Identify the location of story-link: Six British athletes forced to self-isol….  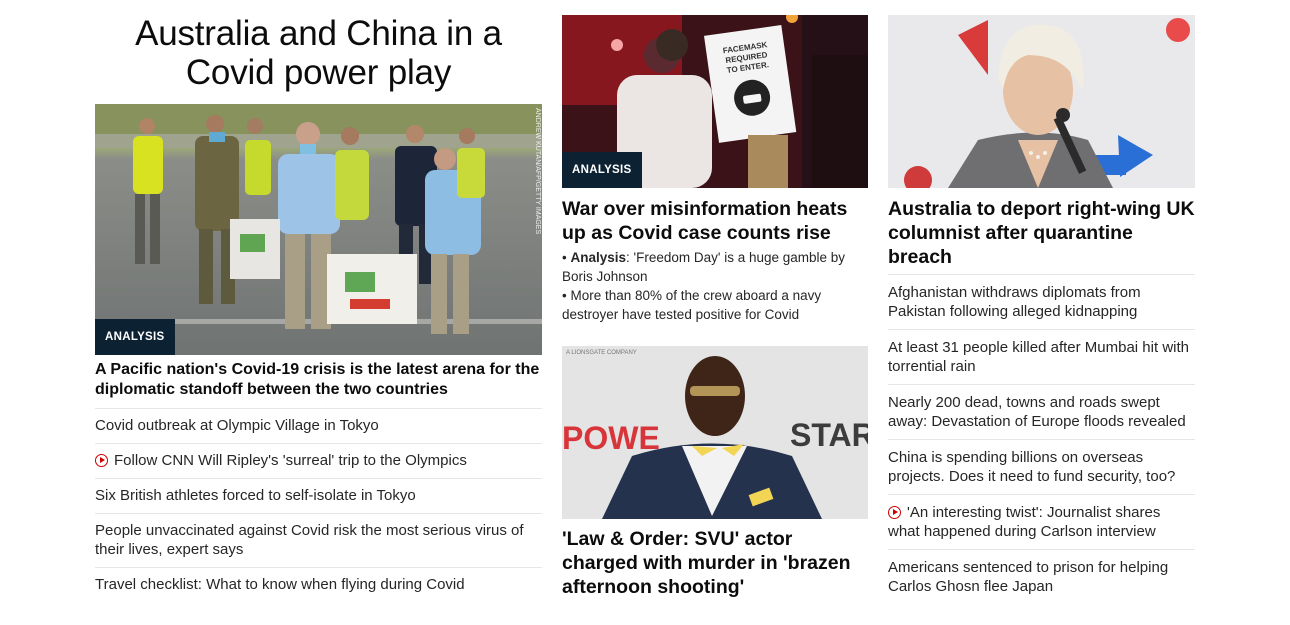
(255, 495).